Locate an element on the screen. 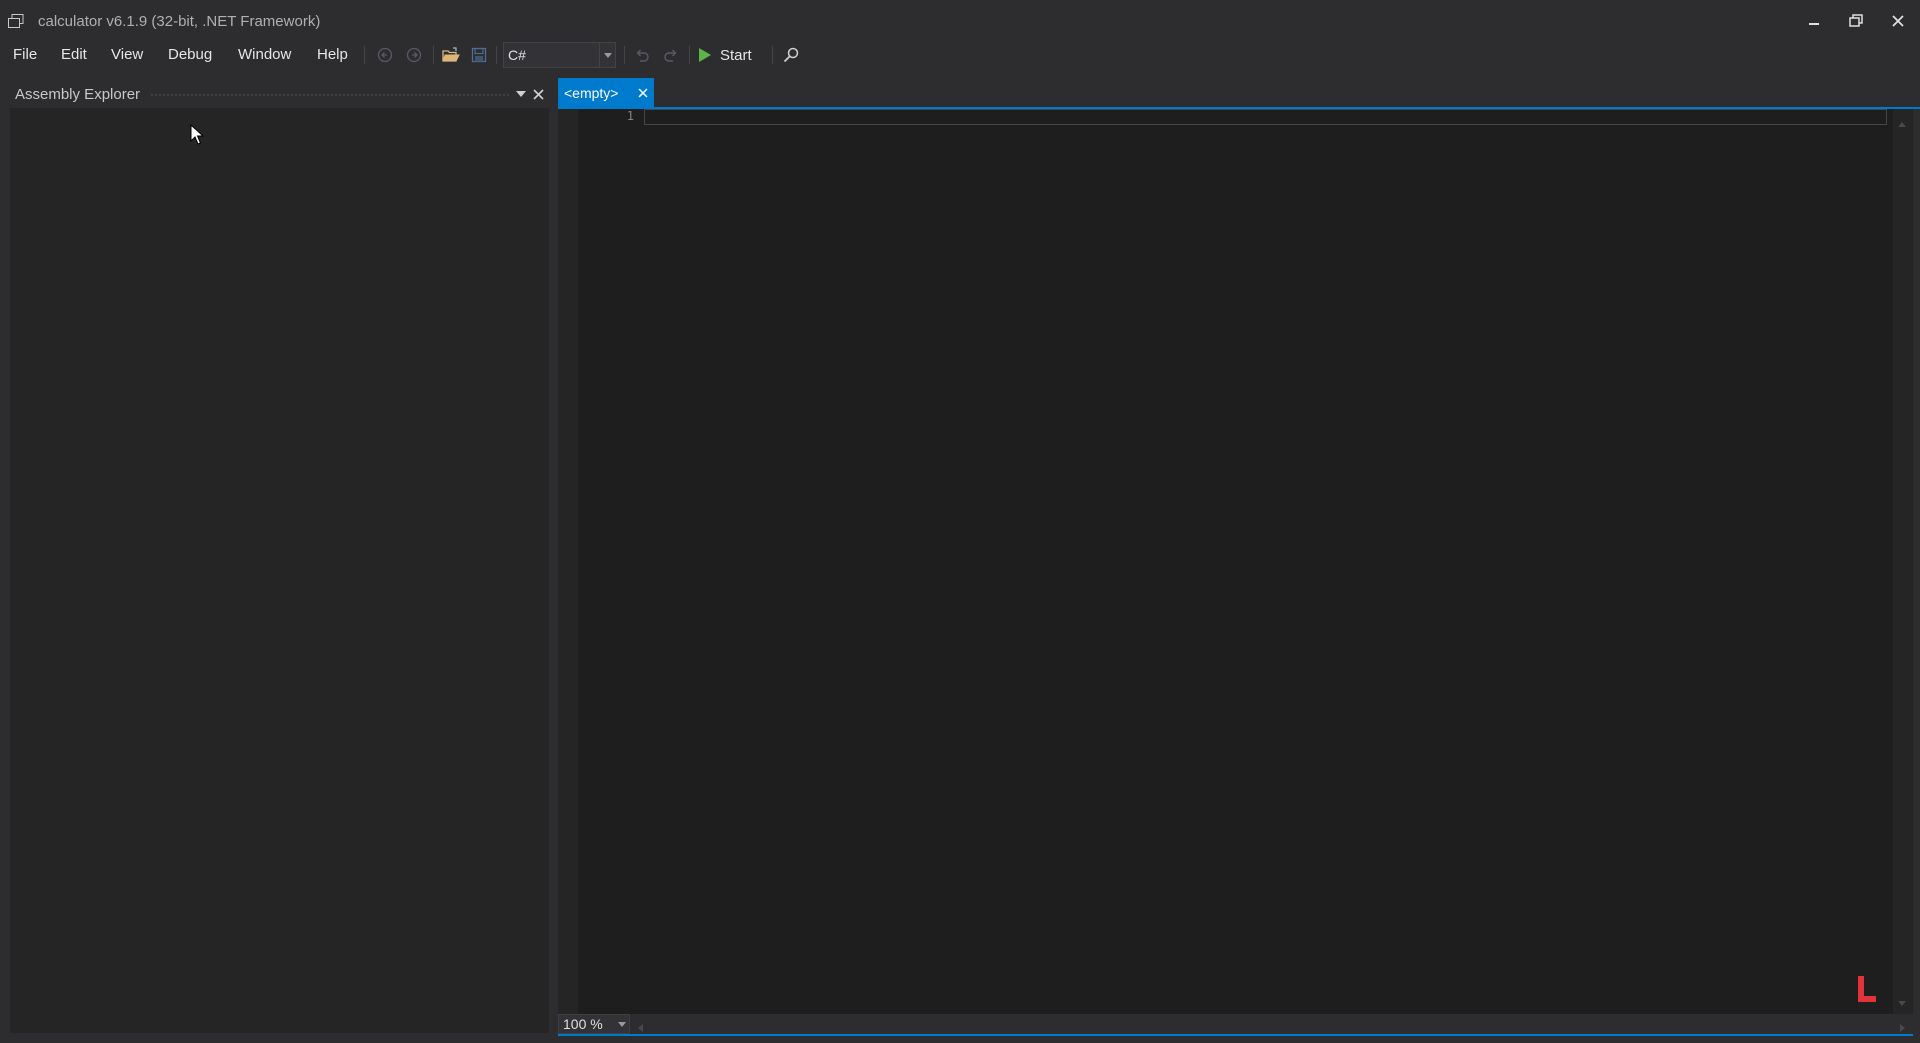 The image size is (1920, 1043). menu-debug: Debug is located at coordinates (190, 55).